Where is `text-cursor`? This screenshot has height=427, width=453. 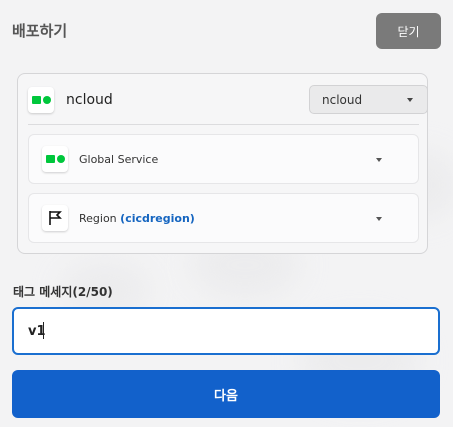 text-cursor is located at coordinates (43, 330).